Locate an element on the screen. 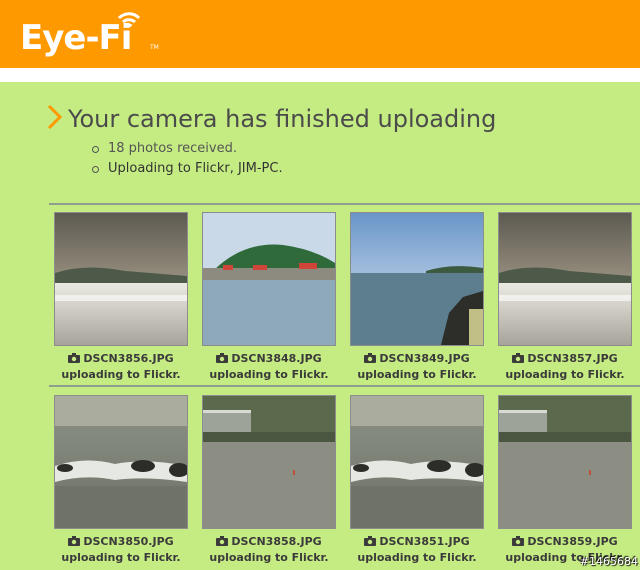 The height and width of the screenshot is (570, 640). photo-filename: DSCN3848.JPG is located at coordinates (269, 359).